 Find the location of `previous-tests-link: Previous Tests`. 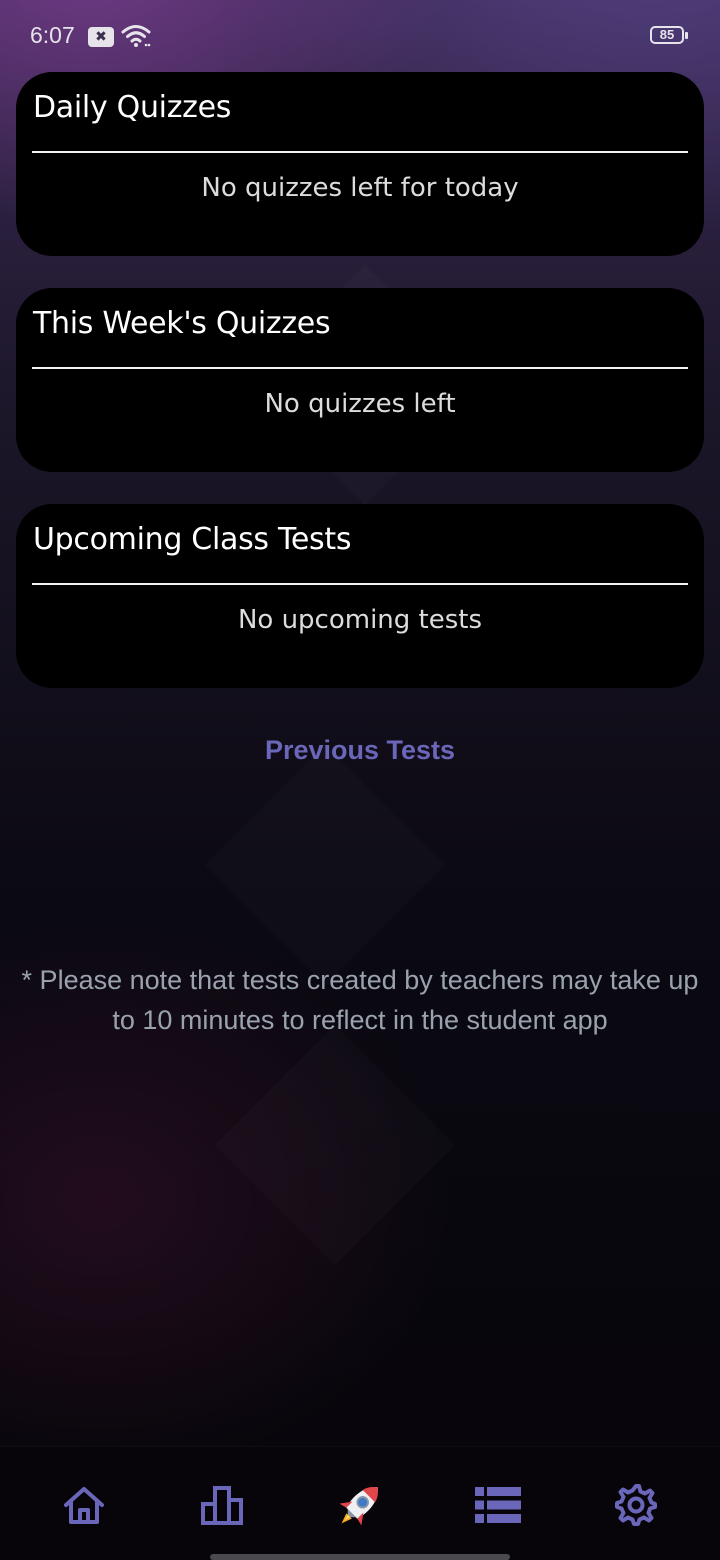

previous-tests-link: Previous Tests is located at coordinates (360, 750).